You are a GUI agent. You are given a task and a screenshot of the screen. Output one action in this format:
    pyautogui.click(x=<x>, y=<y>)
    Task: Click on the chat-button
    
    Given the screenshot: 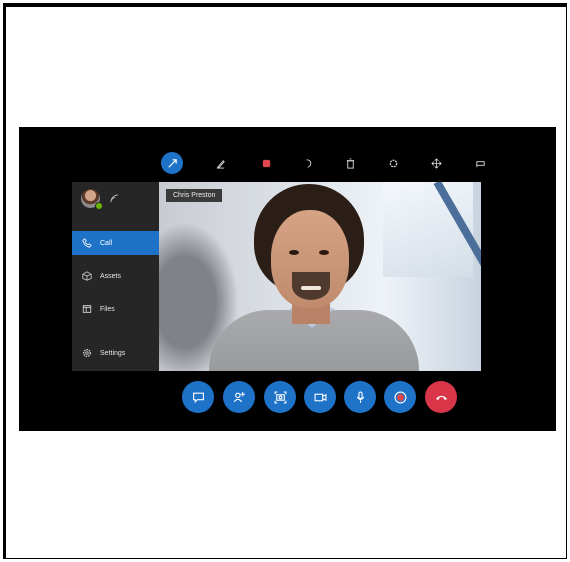 What is the action you would take?
    pyautogui.click(x=198, y=397)
    